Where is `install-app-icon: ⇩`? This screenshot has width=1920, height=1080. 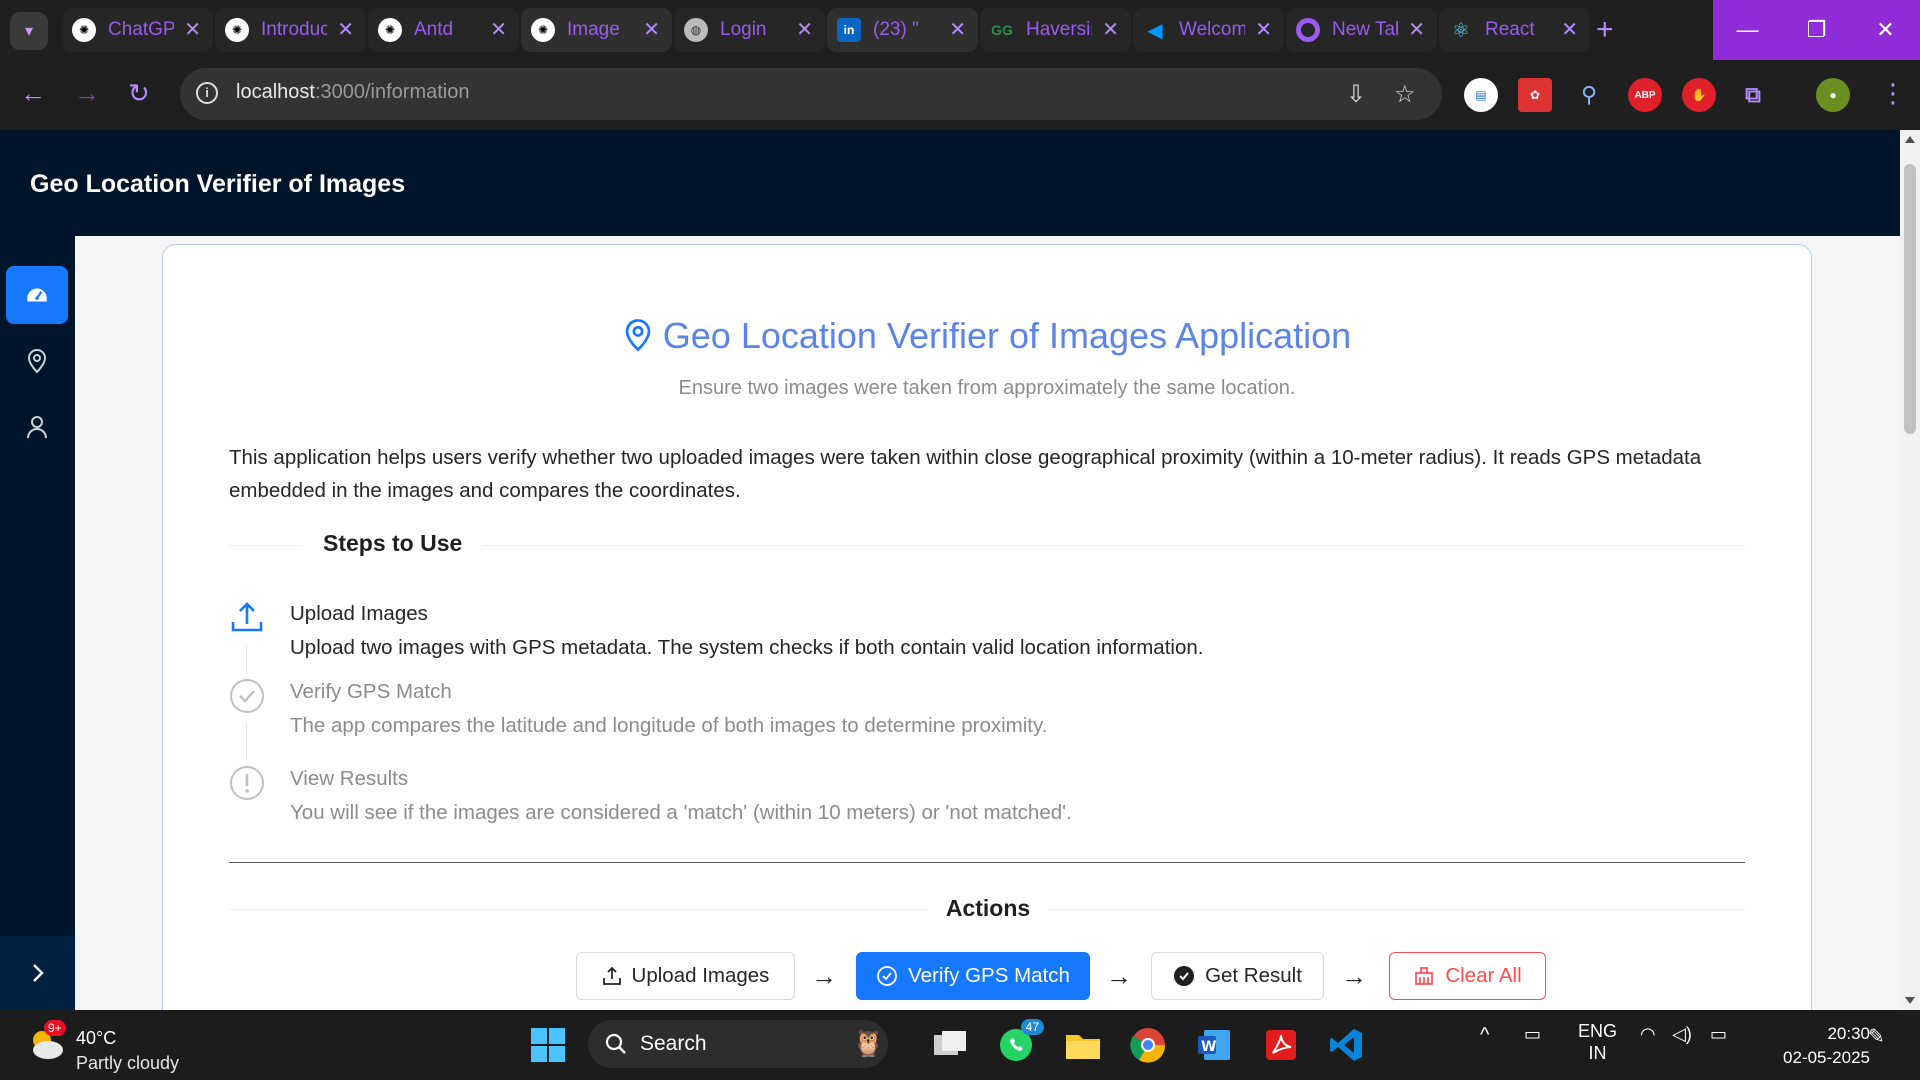 install-app-icon: ⇩ is located at coordinates (1356, 94).